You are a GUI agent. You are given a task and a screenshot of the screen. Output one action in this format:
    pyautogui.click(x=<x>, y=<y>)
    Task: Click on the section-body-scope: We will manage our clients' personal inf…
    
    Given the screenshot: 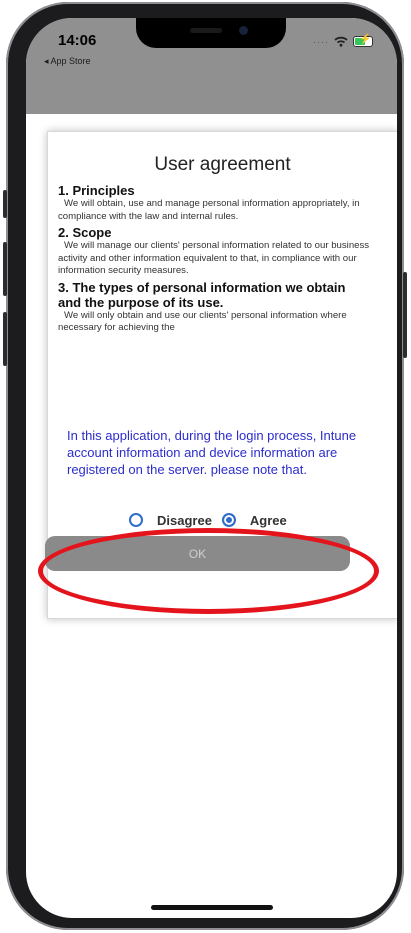 What is the action you would take?
    pyautogui.click(x=214, y=258)
    